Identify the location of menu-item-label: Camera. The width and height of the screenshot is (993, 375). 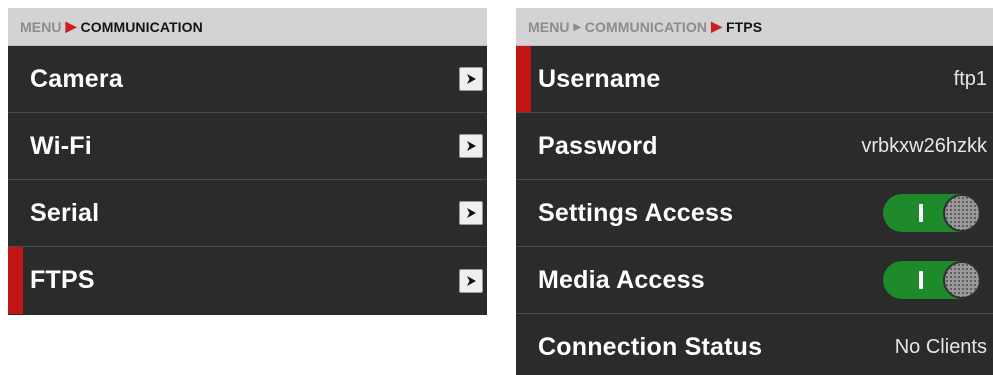
(76, 78).